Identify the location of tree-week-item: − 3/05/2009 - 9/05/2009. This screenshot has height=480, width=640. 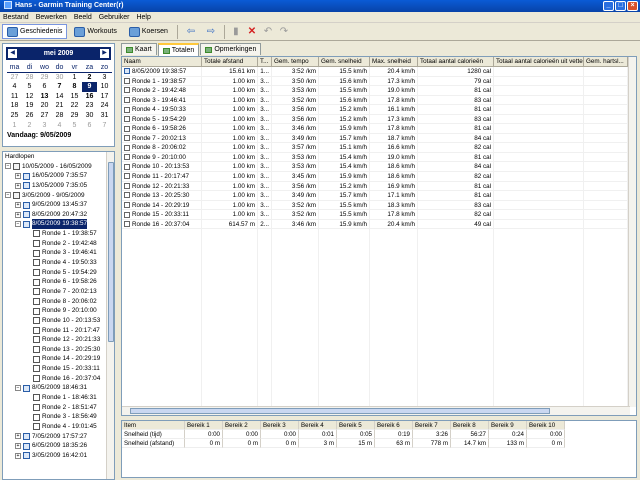
(55, 196).